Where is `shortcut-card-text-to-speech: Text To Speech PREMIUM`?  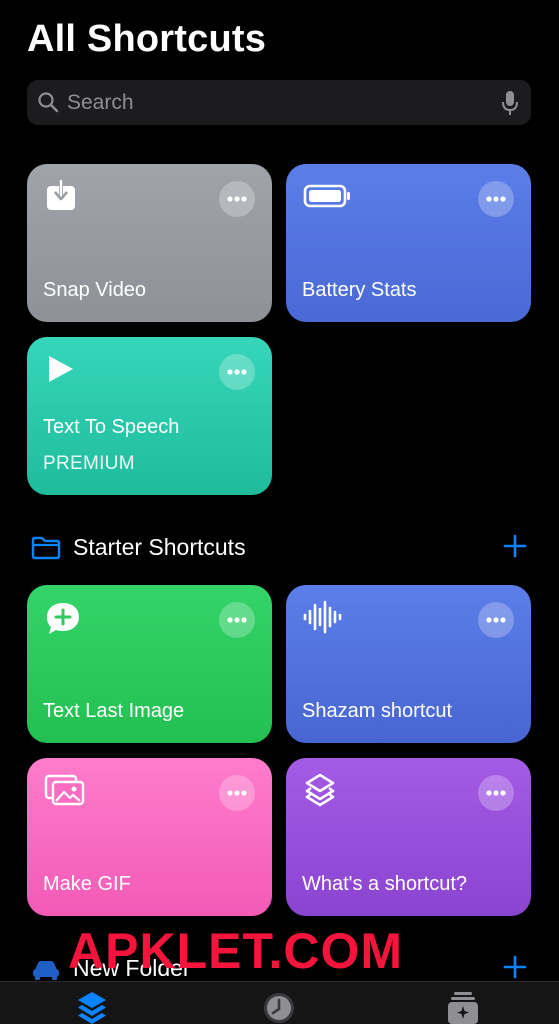
shortcut-card-text-to-speech: Text To Speech PREMIUM is located at coordinates (149, 416).